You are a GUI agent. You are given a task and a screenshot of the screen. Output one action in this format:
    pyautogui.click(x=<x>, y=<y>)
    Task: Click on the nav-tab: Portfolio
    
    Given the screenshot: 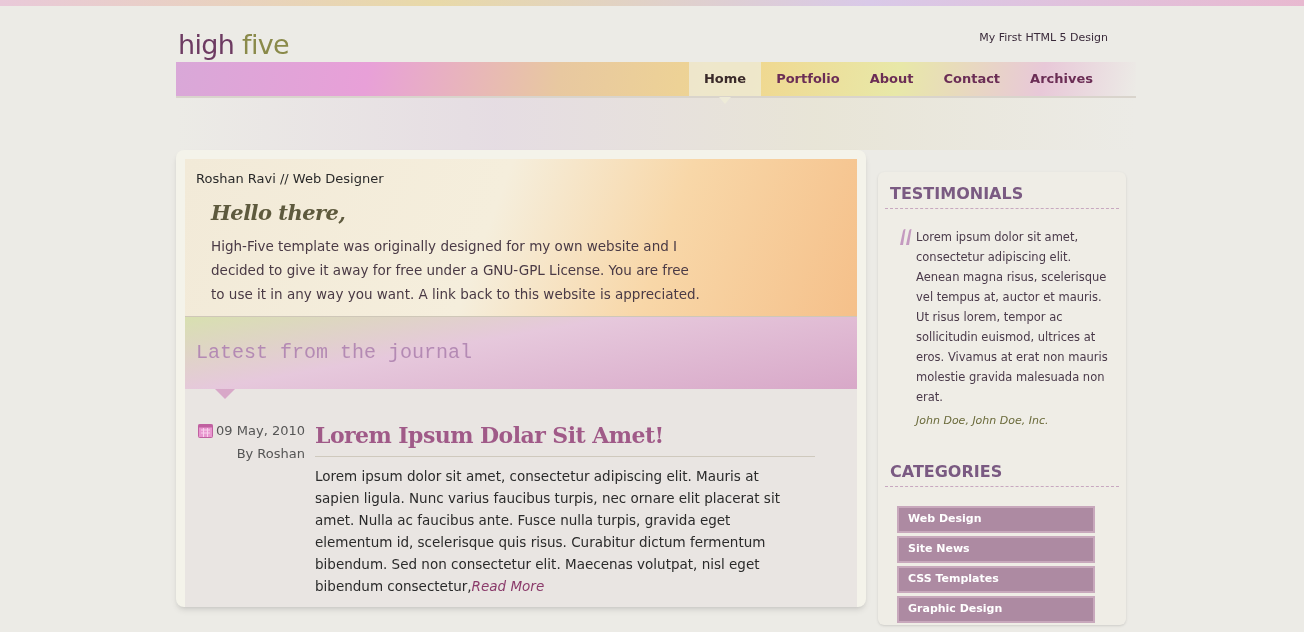 What is the action you would take?
    pyautogui.click(x=808, y=79)
    